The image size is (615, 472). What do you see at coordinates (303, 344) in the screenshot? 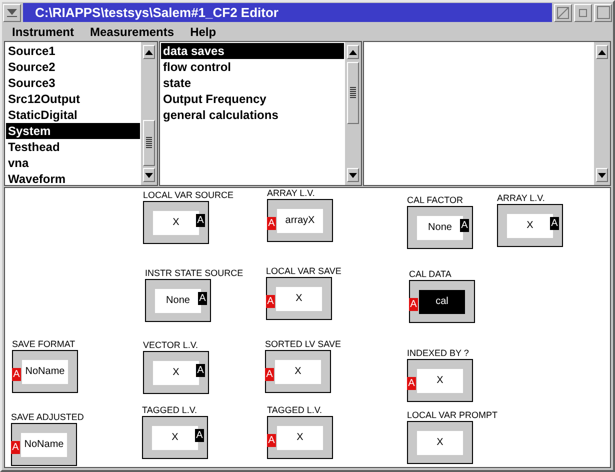
I see `block-label: SORTED LV SAVE` at bounding box center [303, 344].